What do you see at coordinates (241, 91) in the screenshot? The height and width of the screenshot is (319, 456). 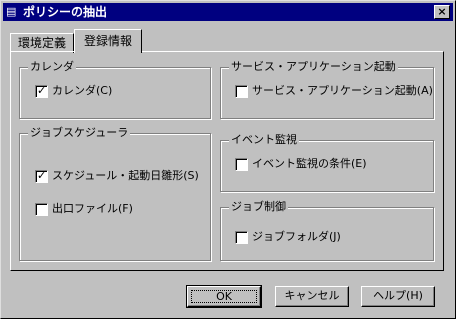 I see `service-checkbox-box` at bounding box center [241, 91].